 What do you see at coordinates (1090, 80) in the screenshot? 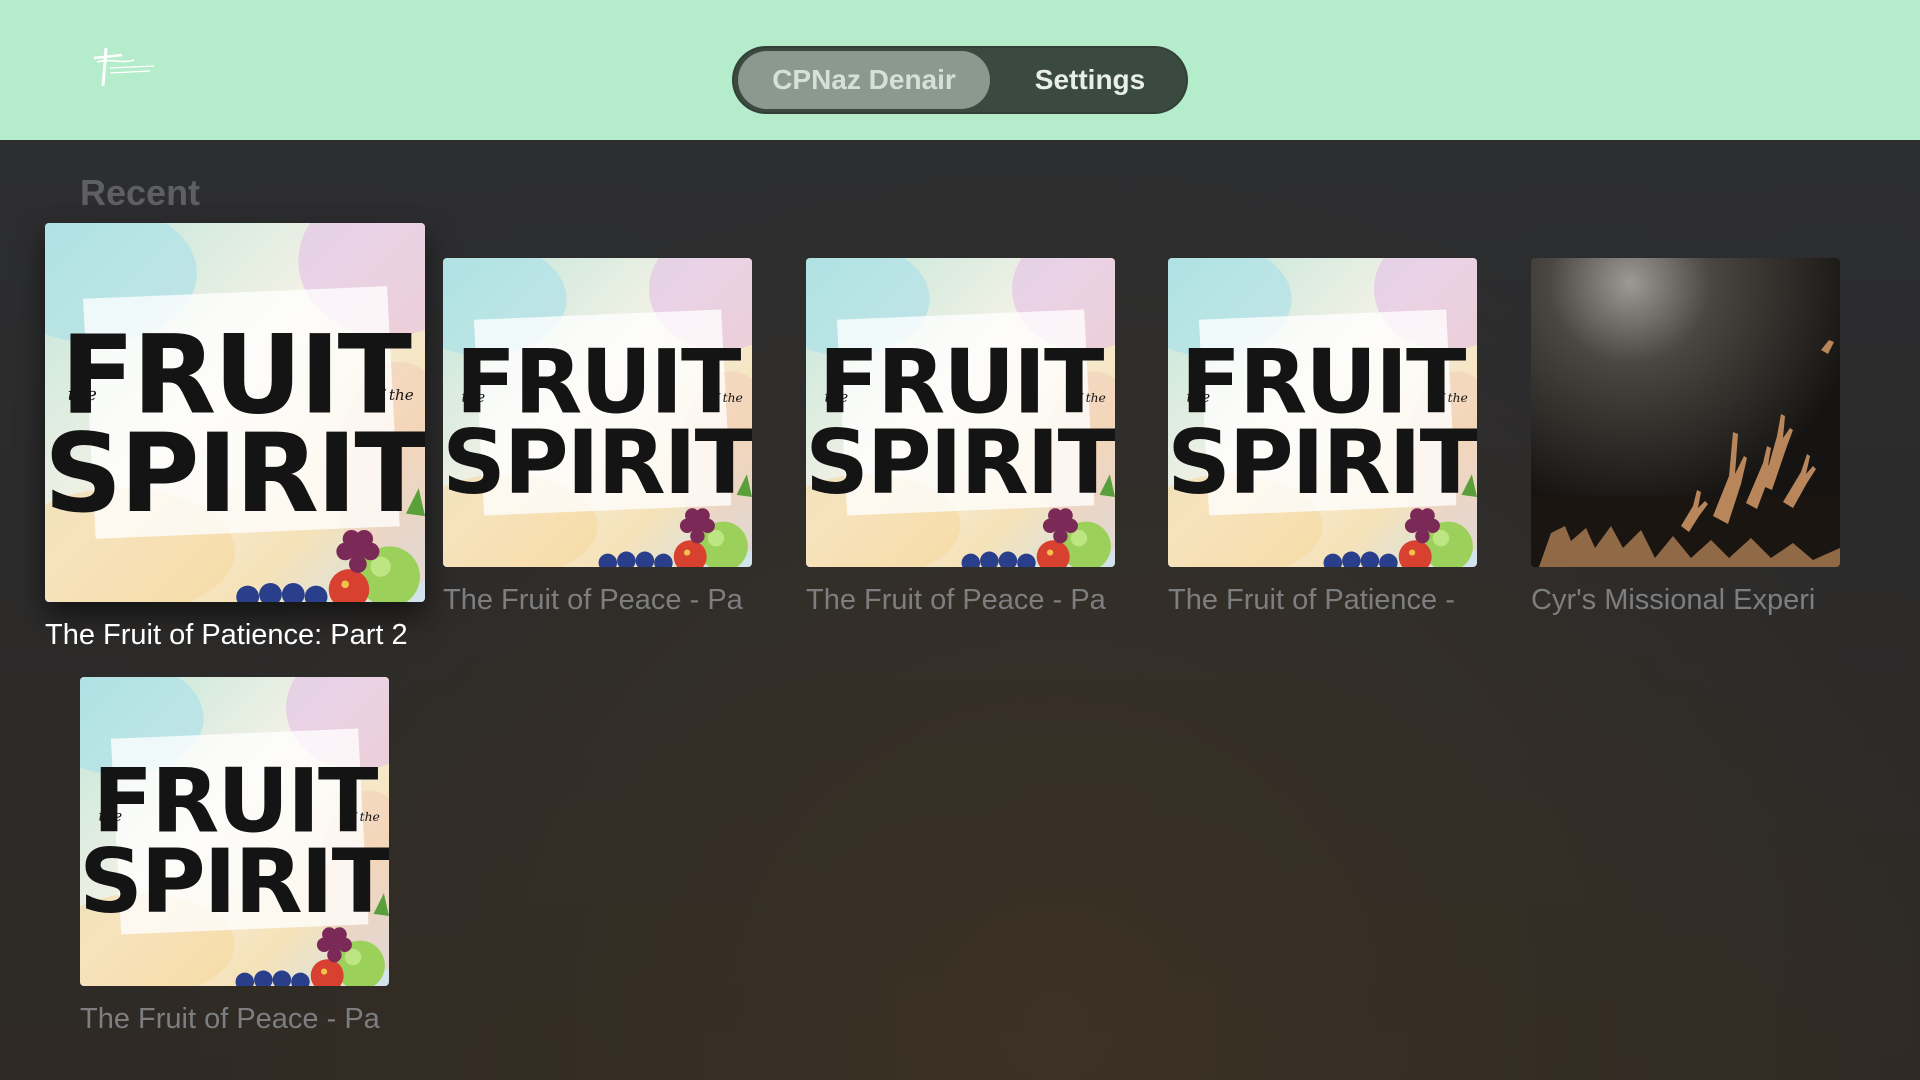
I see `tab-settings: Settings` at bounding box center [1090, 80].